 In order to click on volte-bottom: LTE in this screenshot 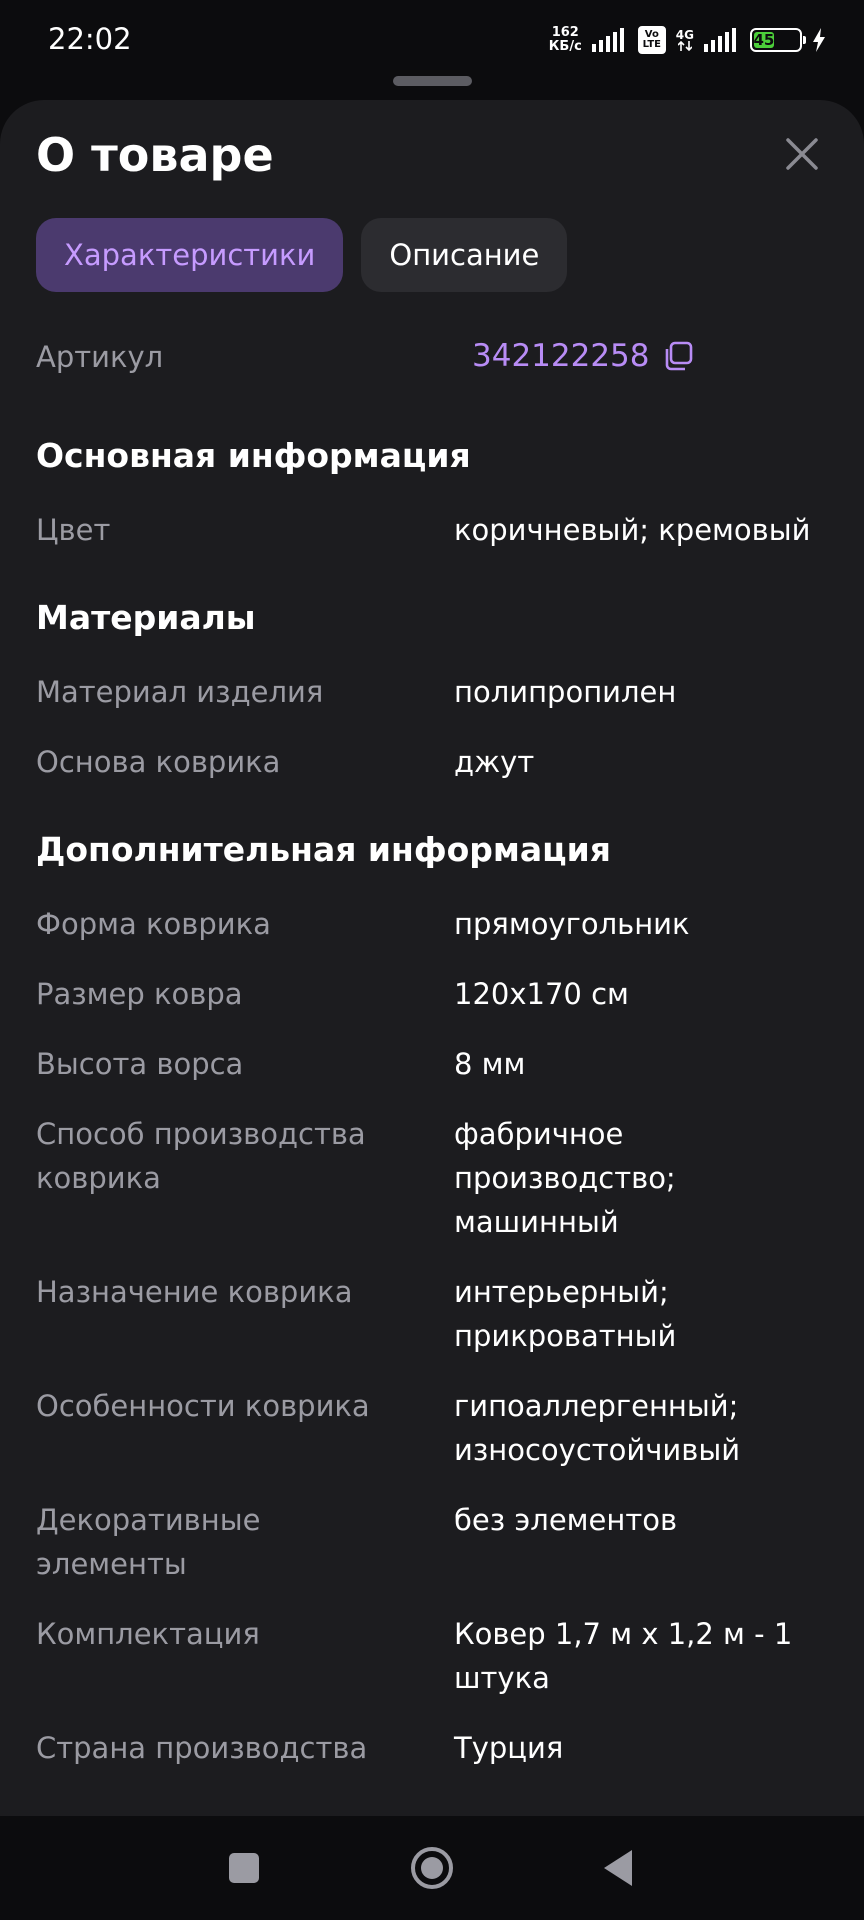, I will do `click(651, 44)`.